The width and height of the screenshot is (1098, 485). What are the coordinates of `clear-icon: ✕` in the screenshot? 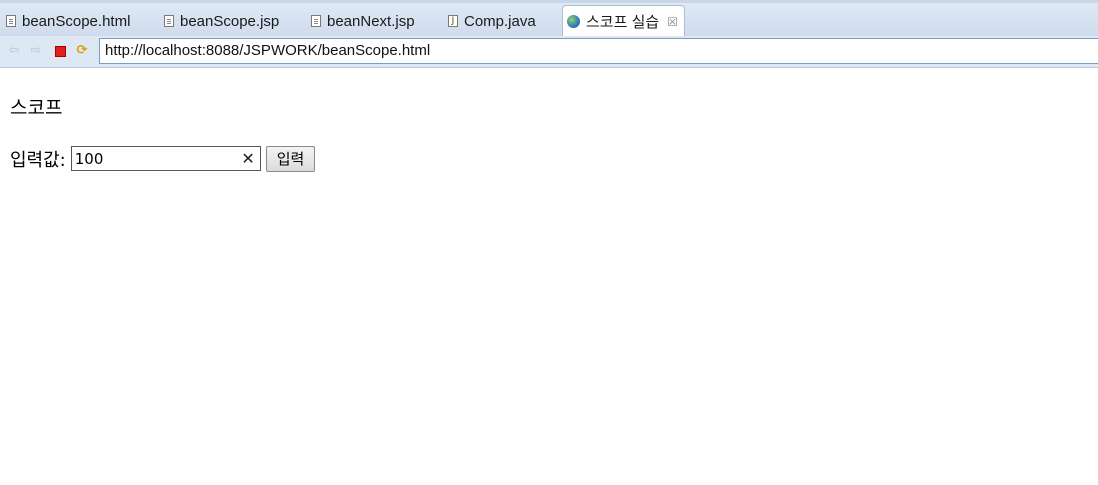 It's located at (247, 159).